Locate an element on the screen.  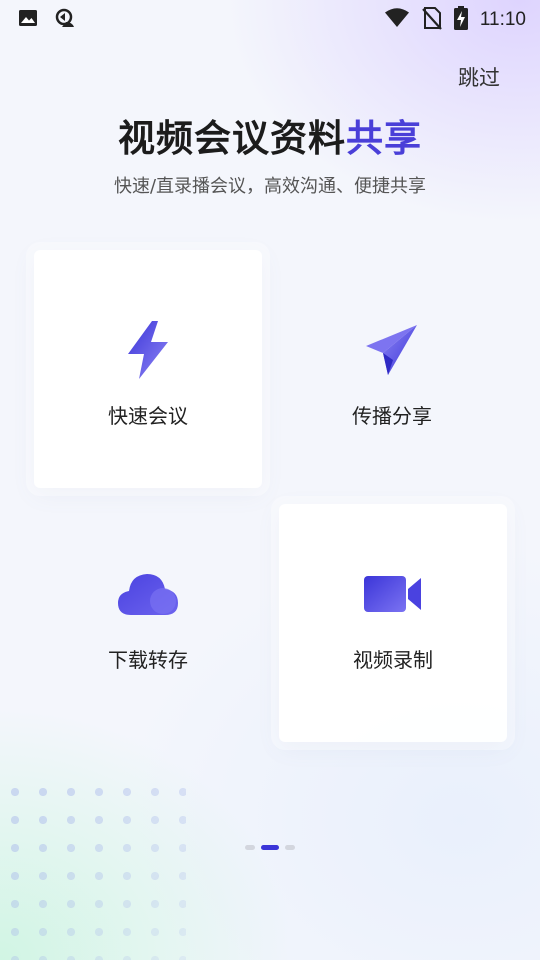
lightning-icon is located at coordinates (148, 350).